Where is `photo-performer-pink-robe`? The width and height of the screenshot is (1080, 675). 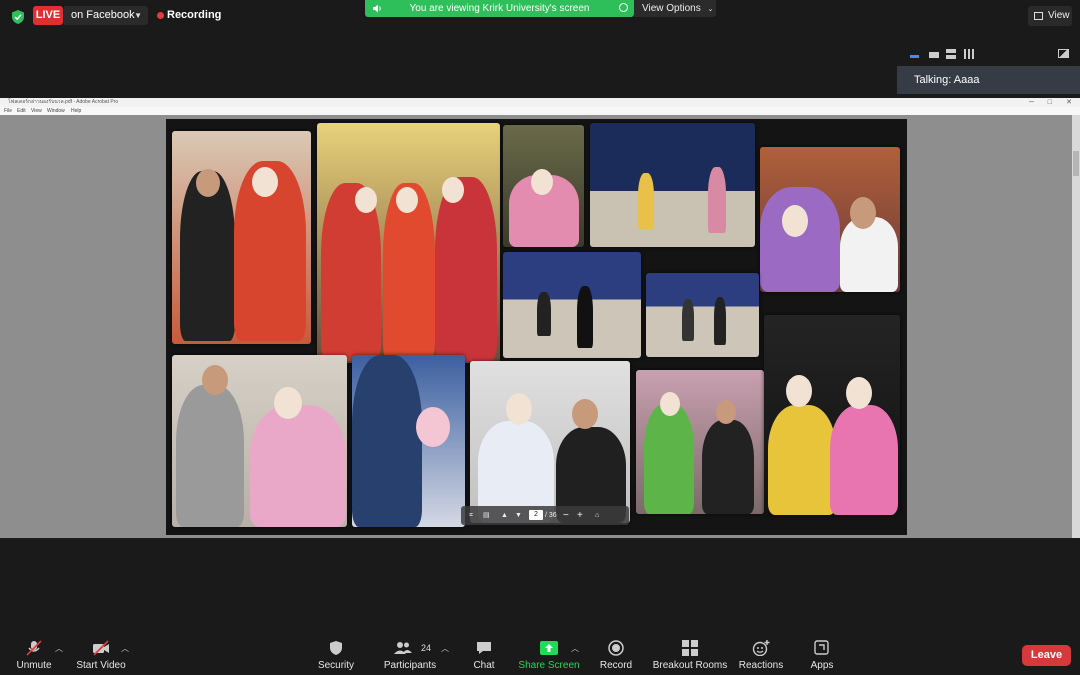 photo-performer-pink-robe is located at coordinates (543, 186).